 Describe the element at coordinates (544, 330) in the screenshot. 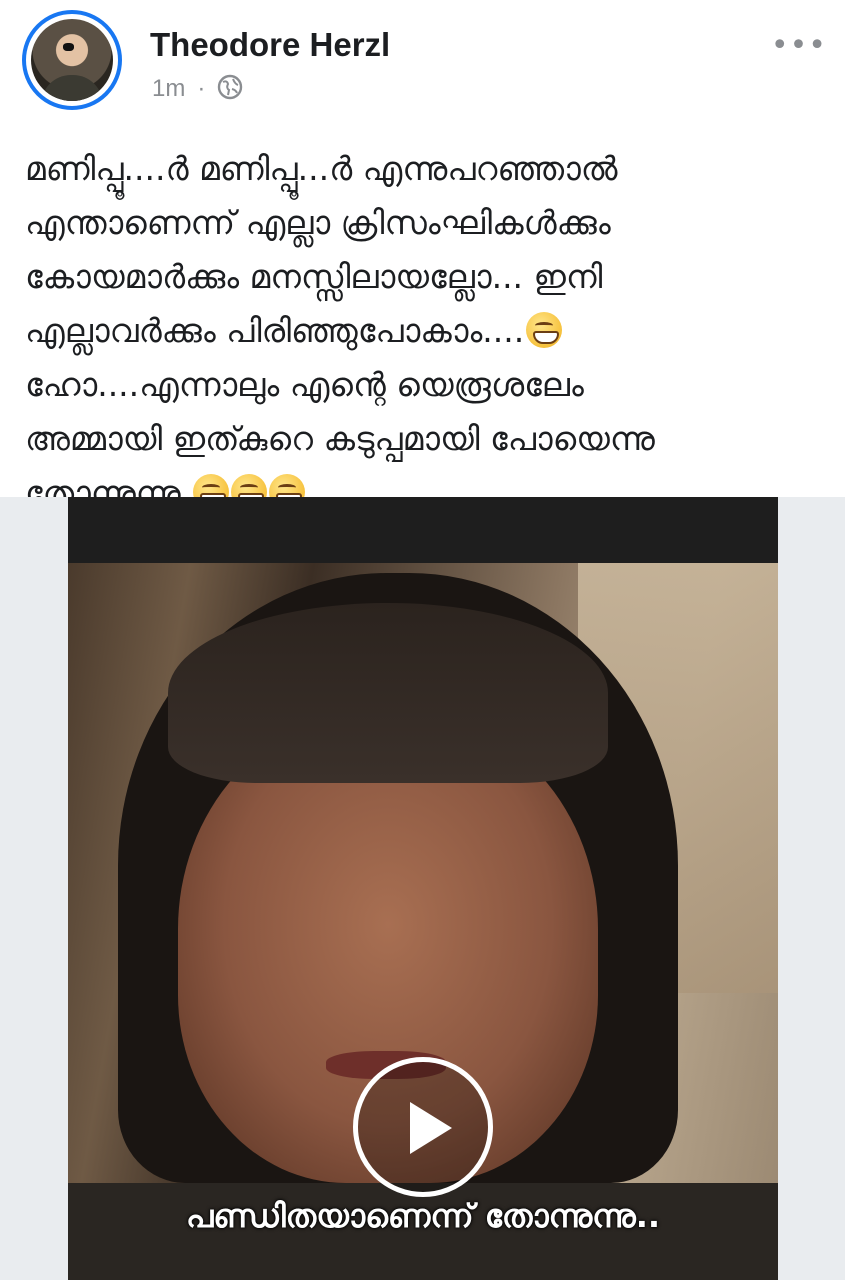

I see `grinning-face-emoji` at that location.